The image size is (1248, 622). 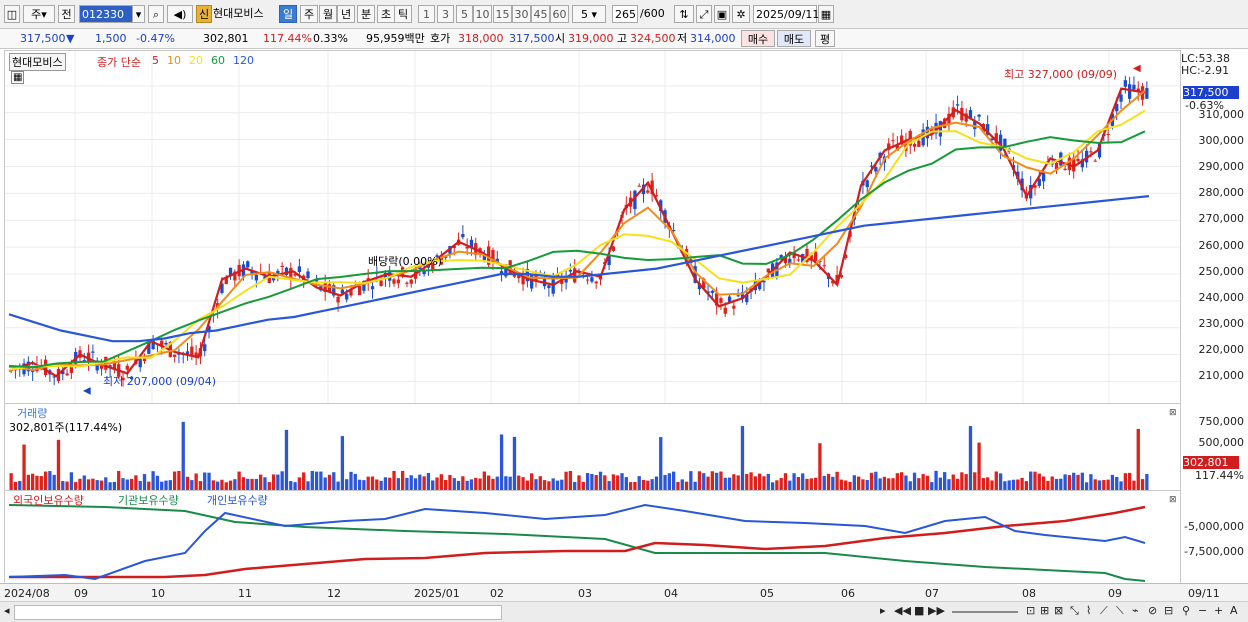 I want to click on eval-button: 평, so click(x=825, y=38).